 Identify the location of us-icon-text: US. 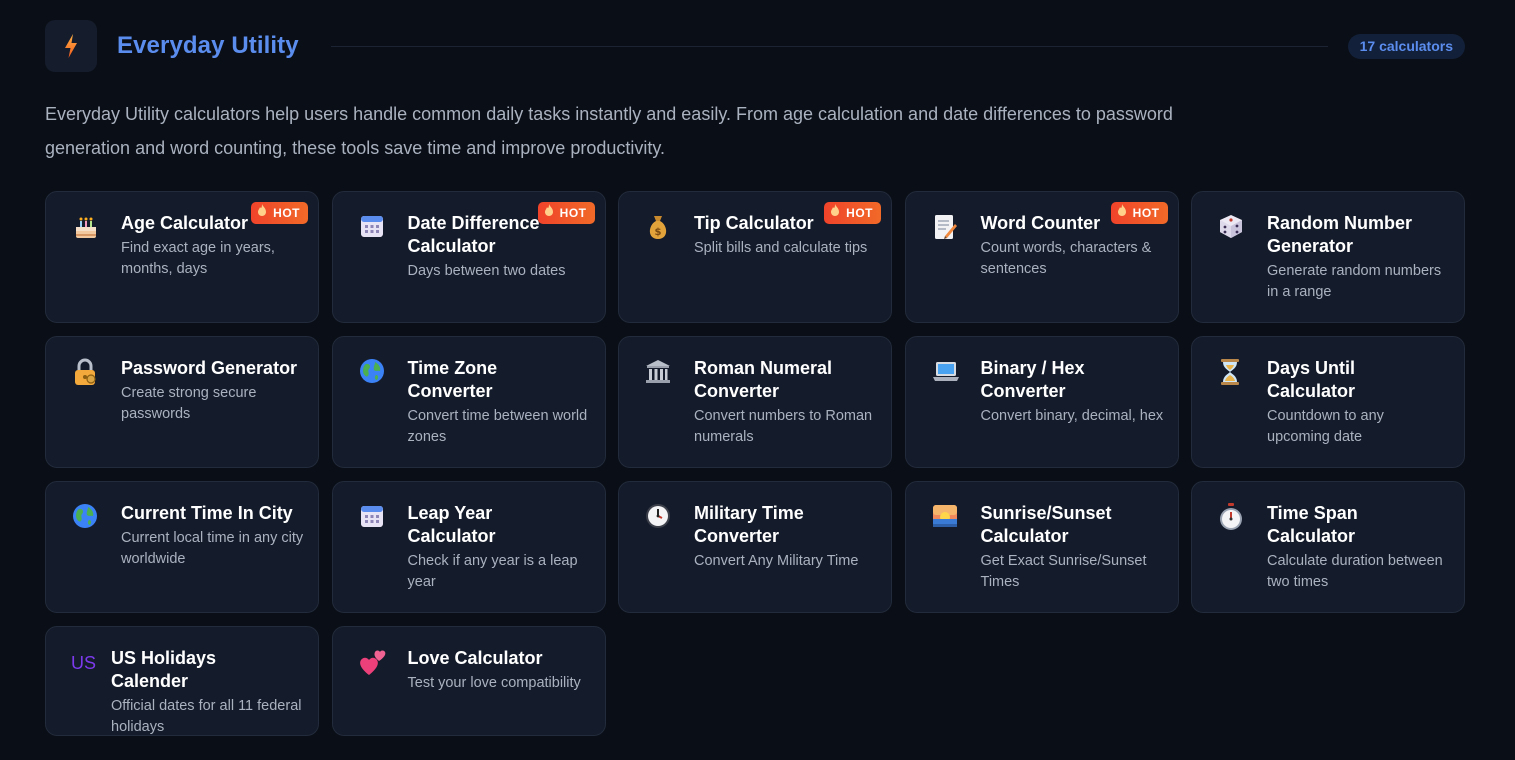
(84, 663).